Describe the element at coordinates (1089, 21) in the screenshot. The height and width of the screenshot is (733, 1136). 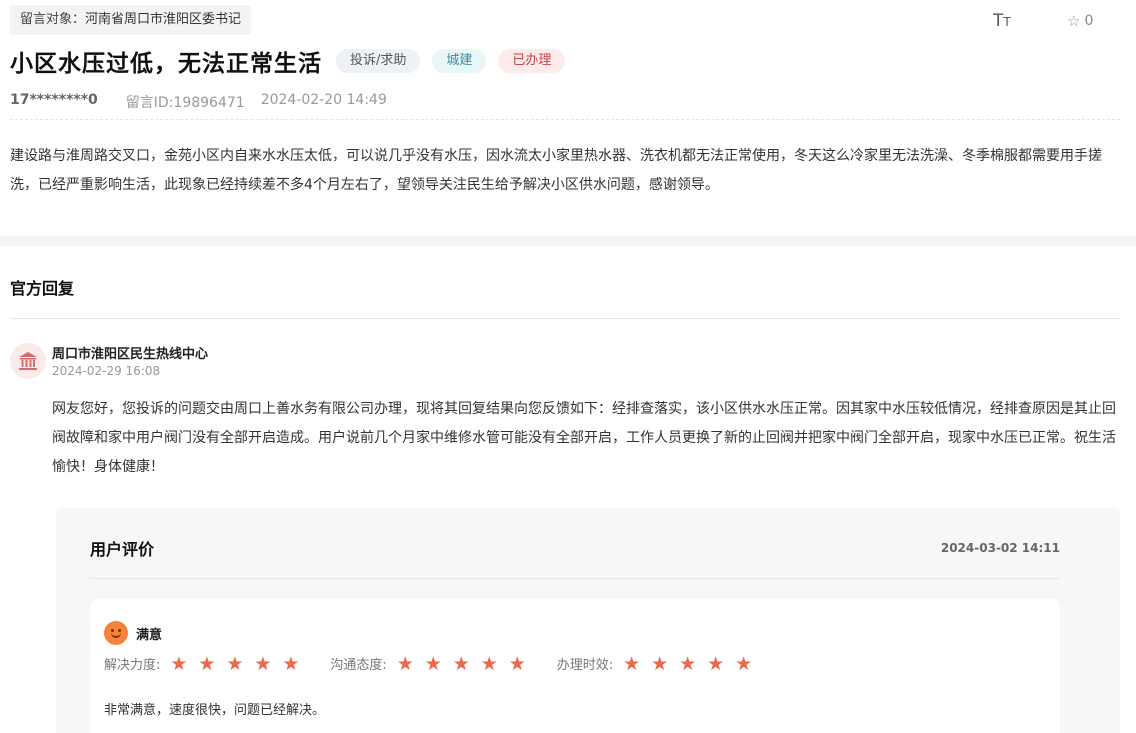
I see `favorite-count: 0` at that location.